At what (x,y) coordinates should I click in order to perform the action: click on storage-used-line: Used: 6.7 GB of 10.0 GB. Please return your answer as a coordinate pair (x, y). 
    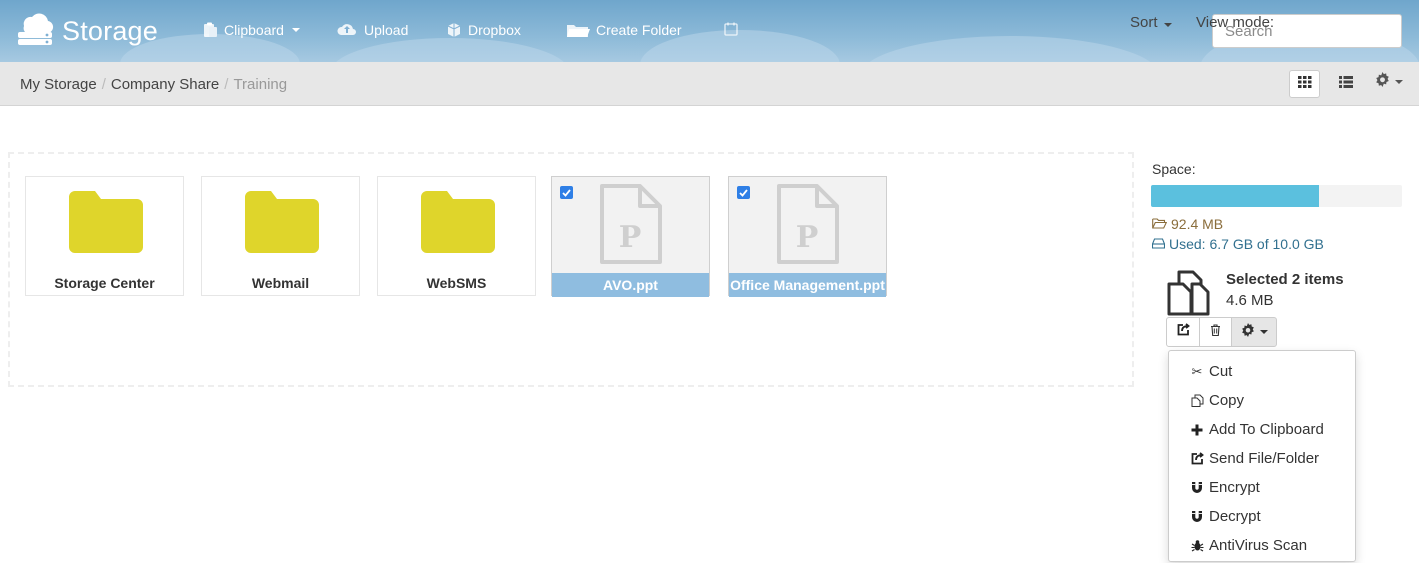
    Looking at the image, I should click on (1237, 244).